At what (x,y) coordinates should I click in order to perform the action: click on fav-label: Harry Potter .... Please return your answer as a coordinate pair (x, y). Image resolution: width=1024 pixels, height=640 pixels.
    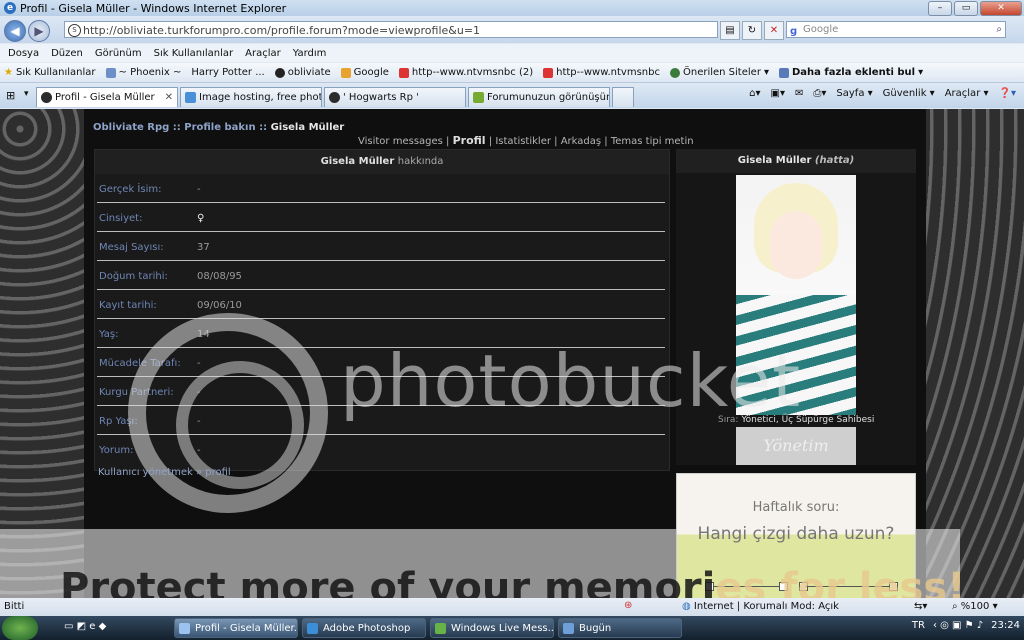
    Looking at the image, I should click on (228, 72).